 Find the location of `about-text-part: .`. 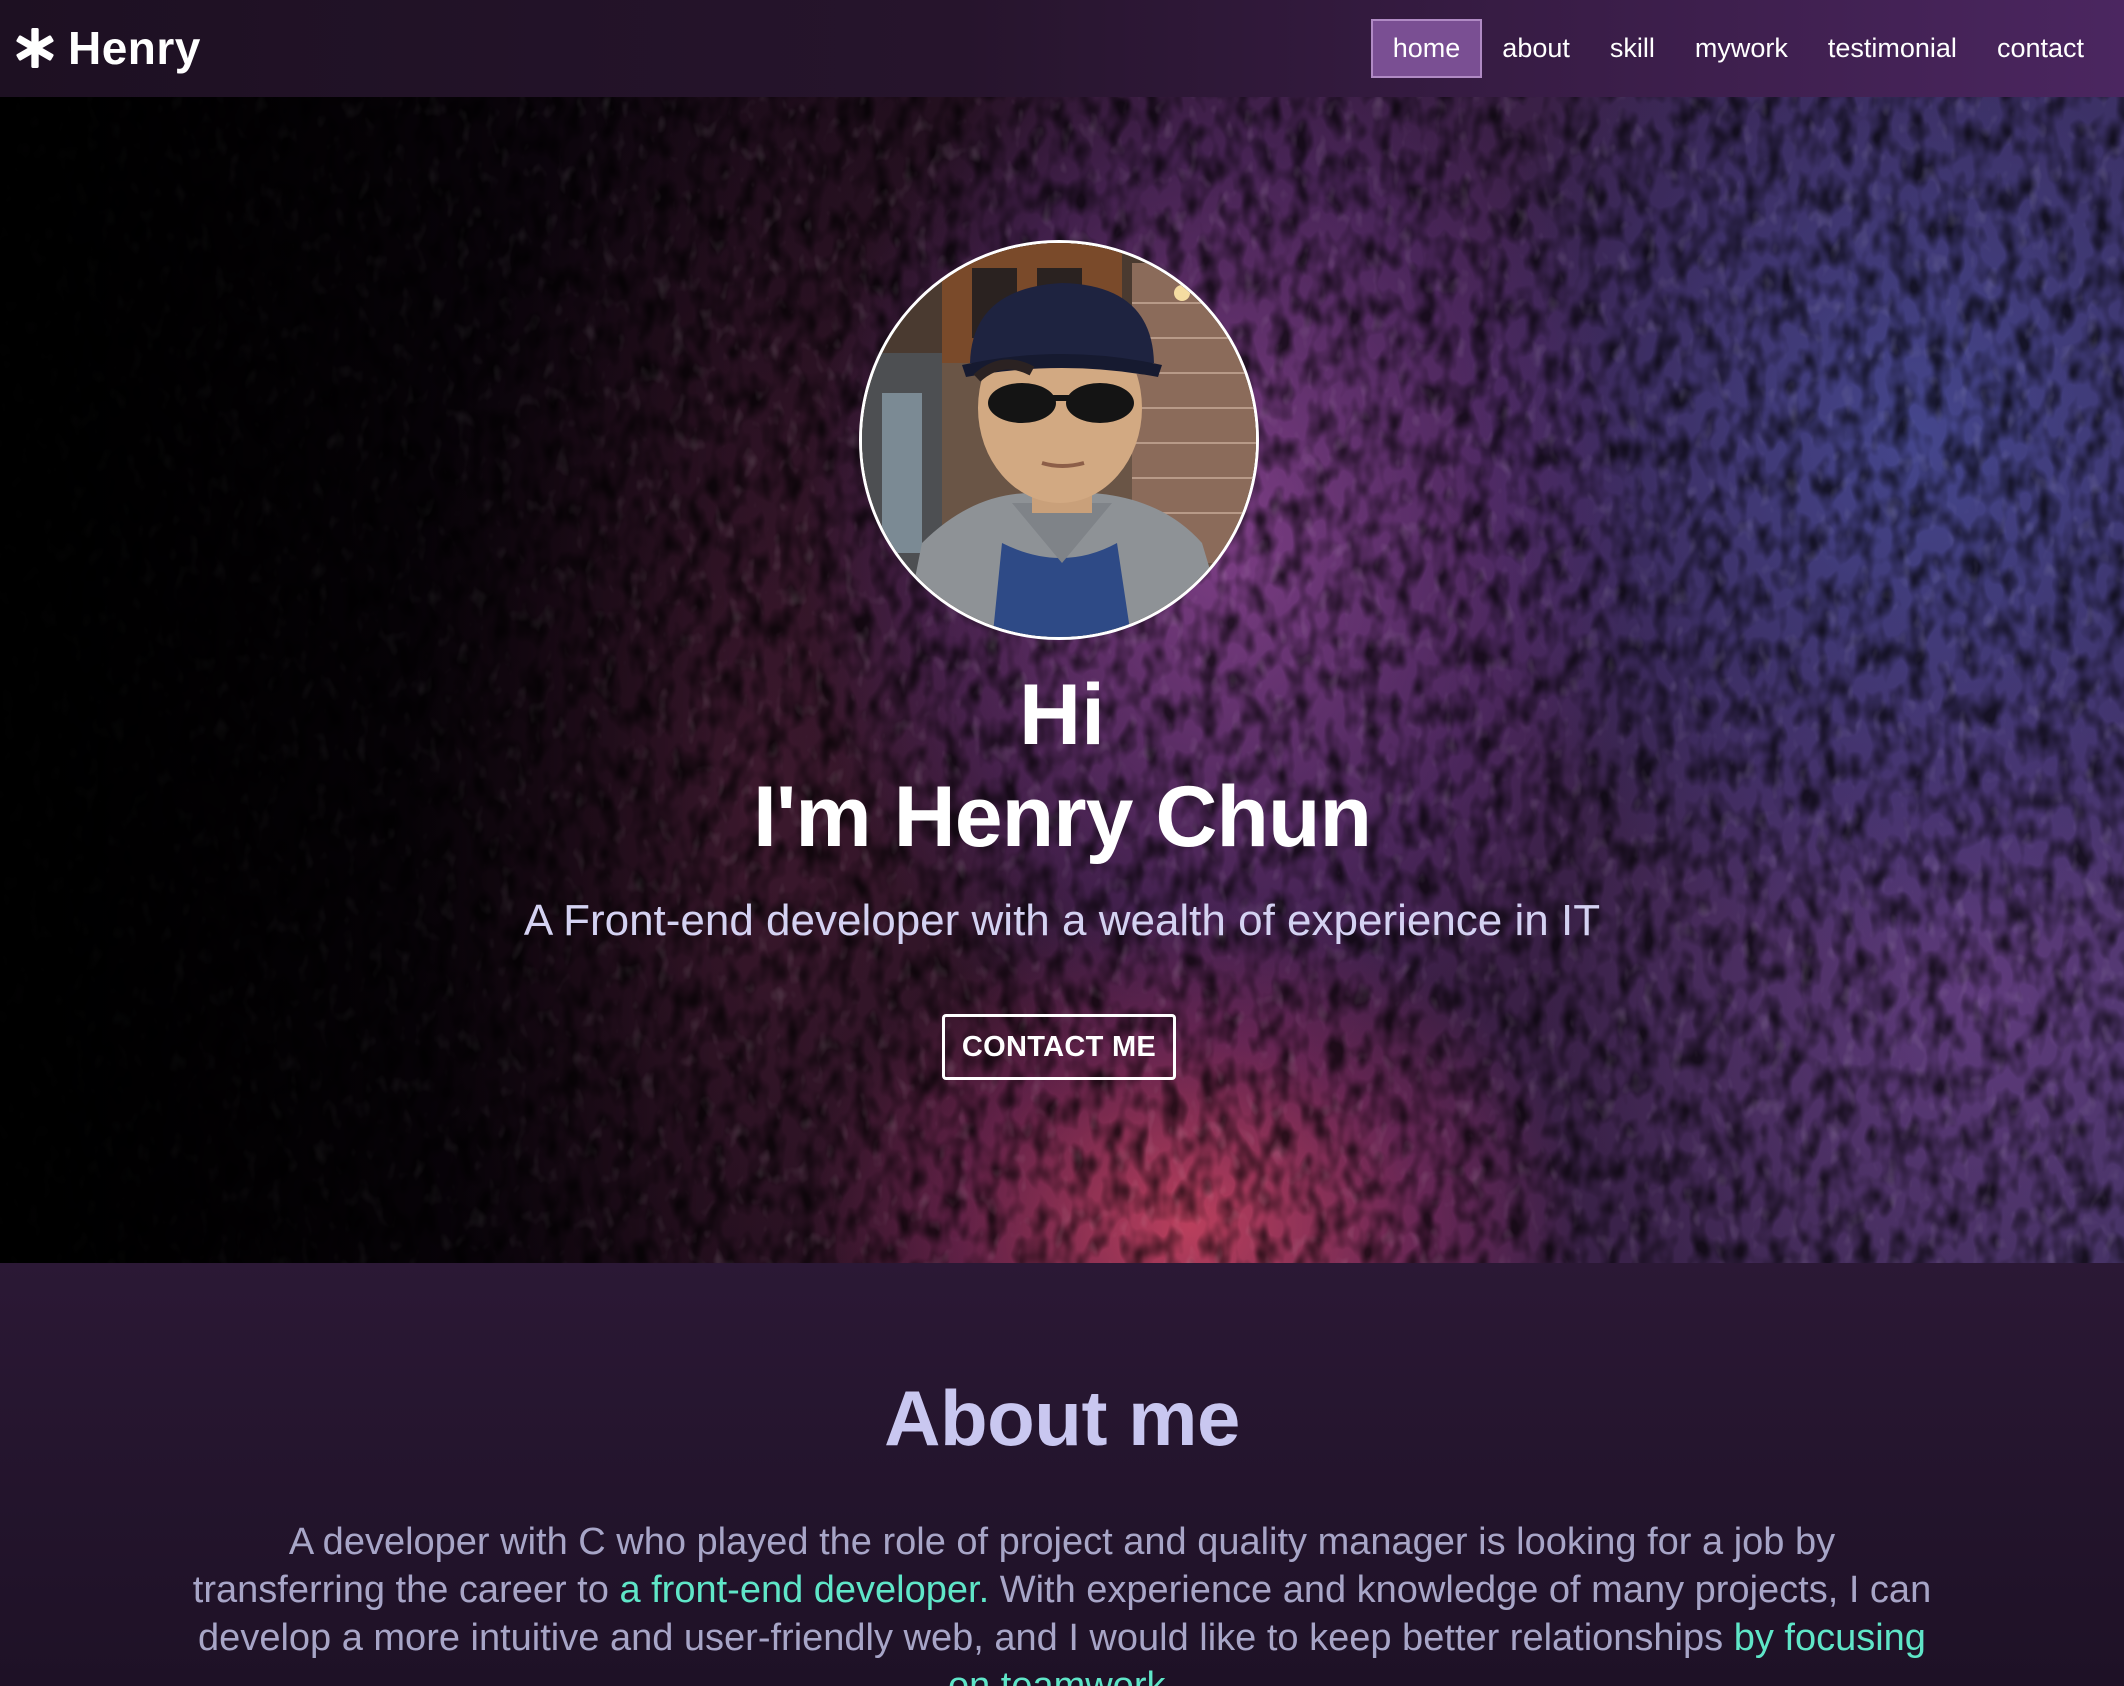

about-text-part: . is located at coordinates (1171, 1675).